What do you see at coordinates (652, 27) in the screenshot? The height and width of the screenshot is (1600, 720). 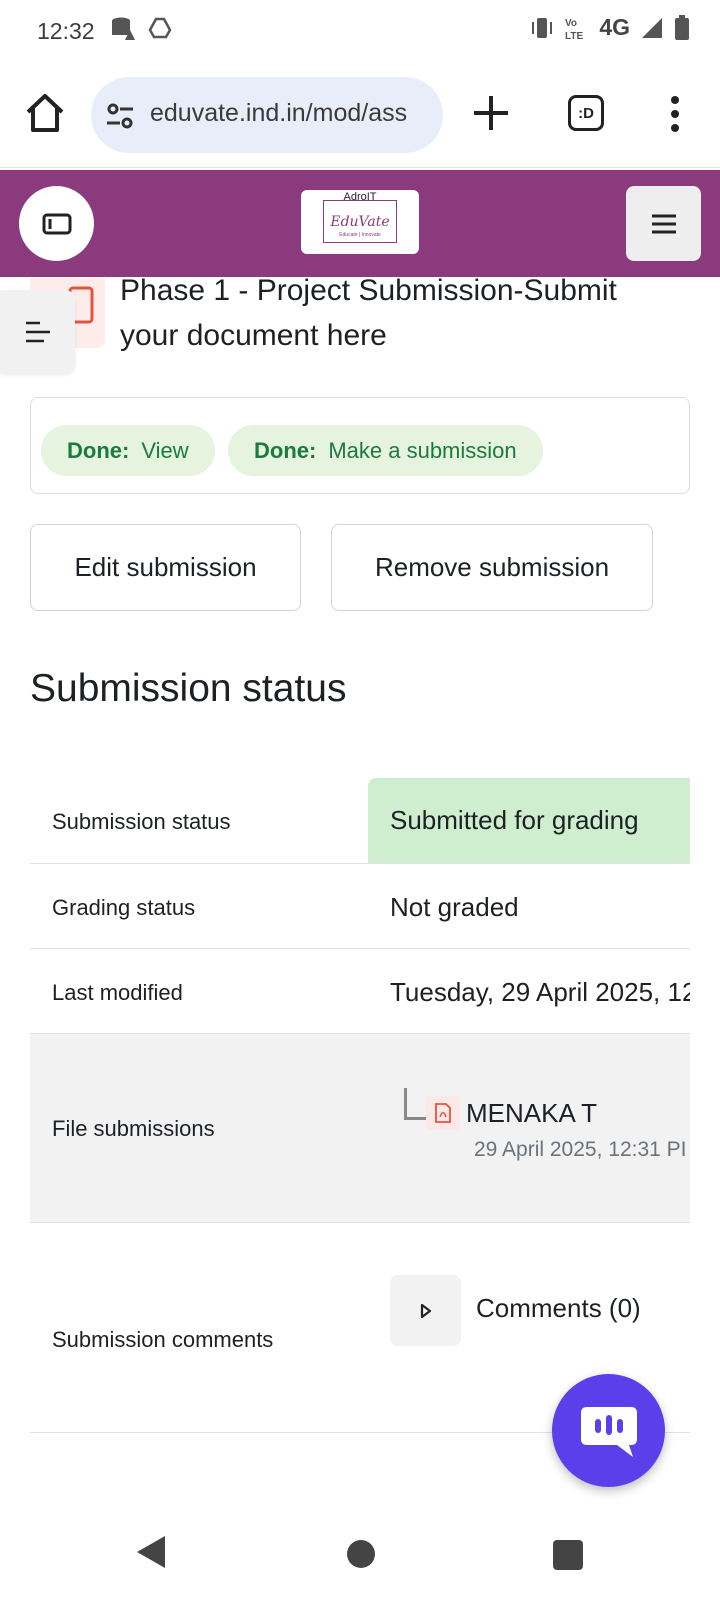 I see `signal-icon` at bounding box center [652, 27].